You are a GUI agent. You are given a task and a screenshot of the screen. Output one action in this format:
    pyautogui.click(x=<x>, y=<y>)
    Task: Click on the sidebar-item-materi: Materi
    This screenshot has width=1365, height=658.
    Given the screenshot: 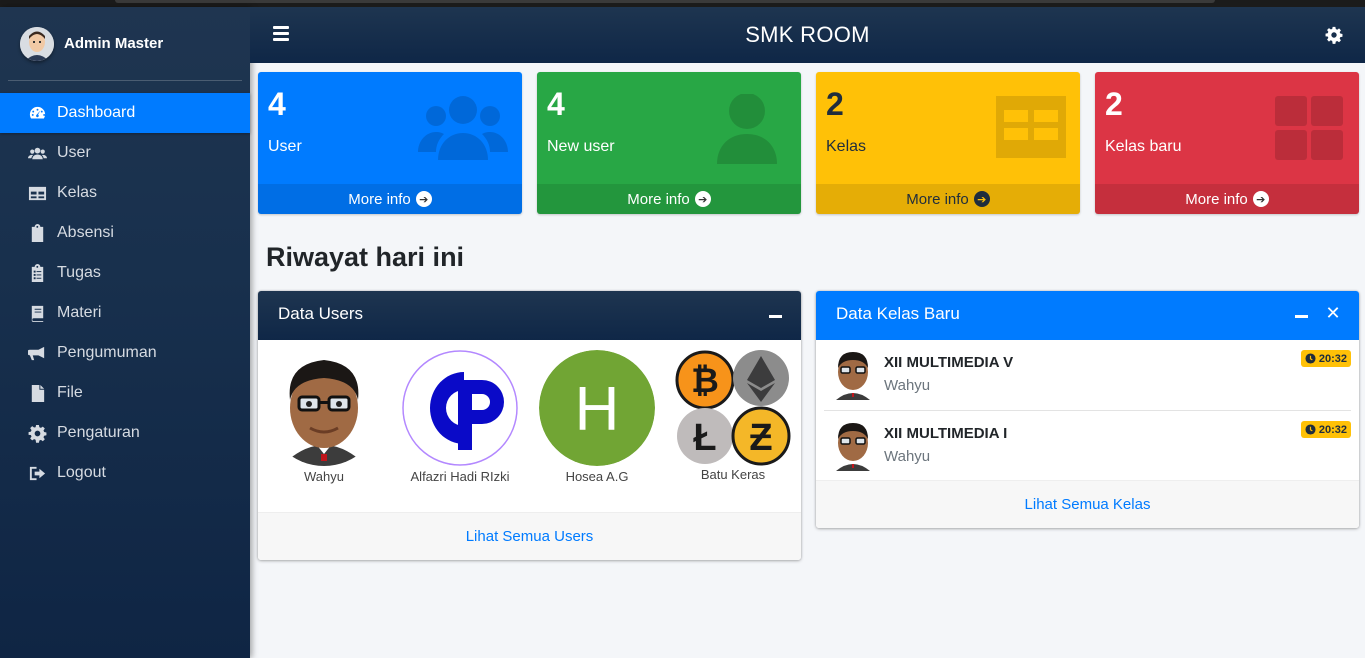 What is the action you would take?
    pyautogui.click(x=125, y=313)
    